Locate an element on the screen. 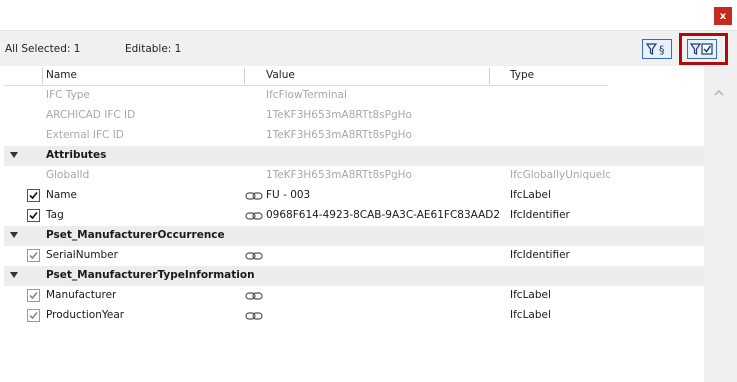  property-value: IfcFlowTerminal is located at coordinates (306, 95).